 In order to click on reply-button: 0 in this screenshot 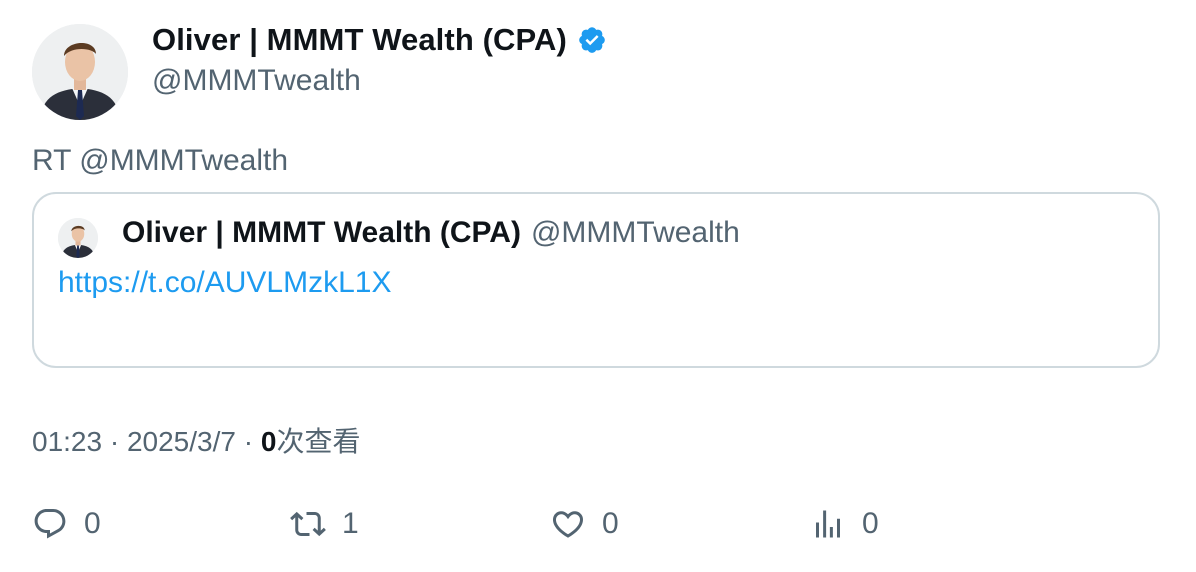, I will do `click(66, 524)`.